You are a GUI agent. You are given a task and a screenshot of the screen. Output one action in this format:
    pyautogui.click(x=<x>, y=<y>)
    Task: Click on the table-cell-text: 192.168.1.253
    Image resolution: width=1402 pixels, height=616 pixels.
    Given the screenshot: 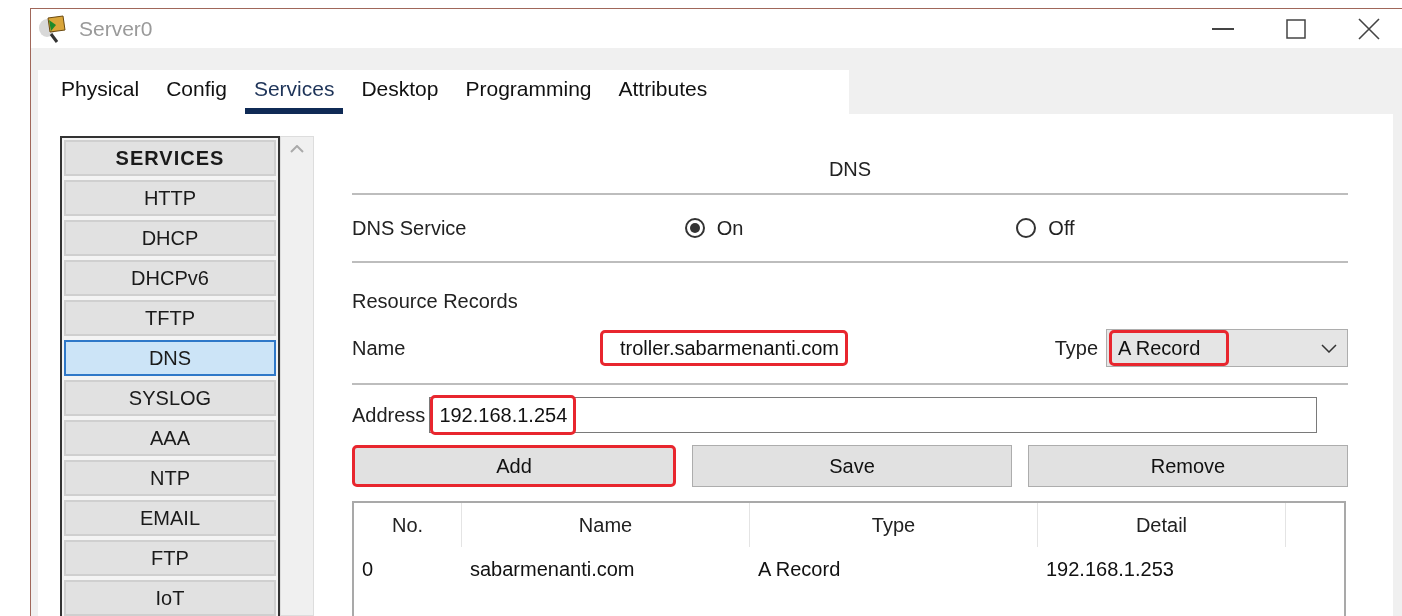 What is the action you would take?
    pyautogui.click(x=1110, y=569)
    